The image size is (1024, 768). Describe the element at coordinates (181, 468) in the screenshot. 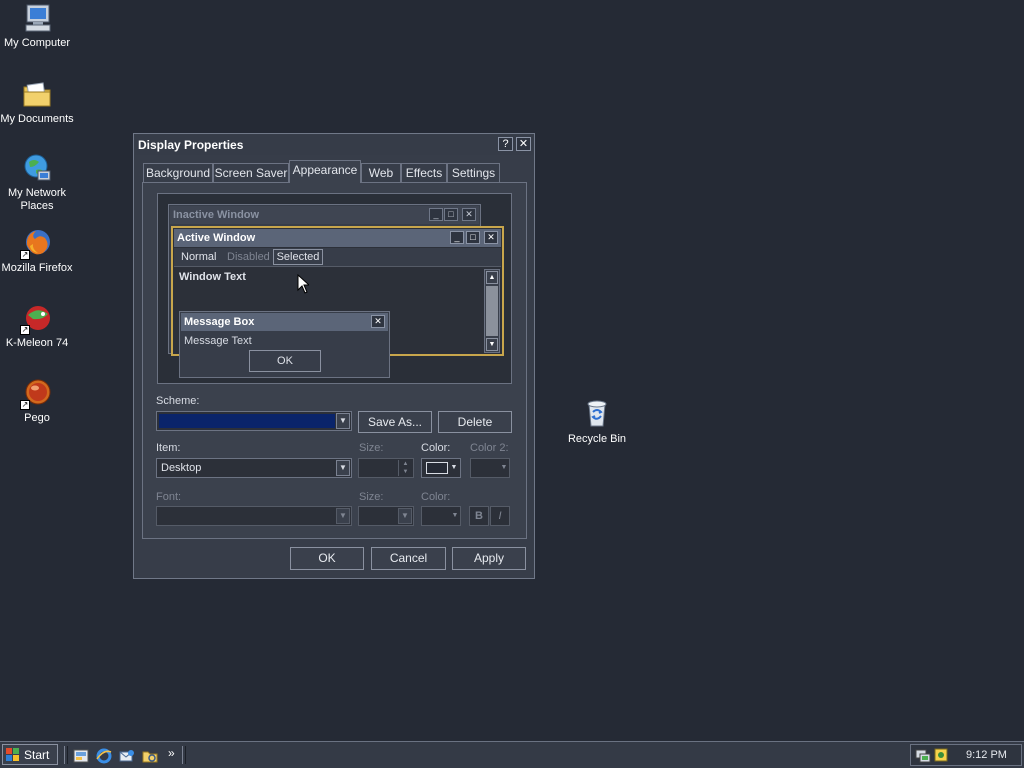

I see `item-select-value: Desktop` at that location.